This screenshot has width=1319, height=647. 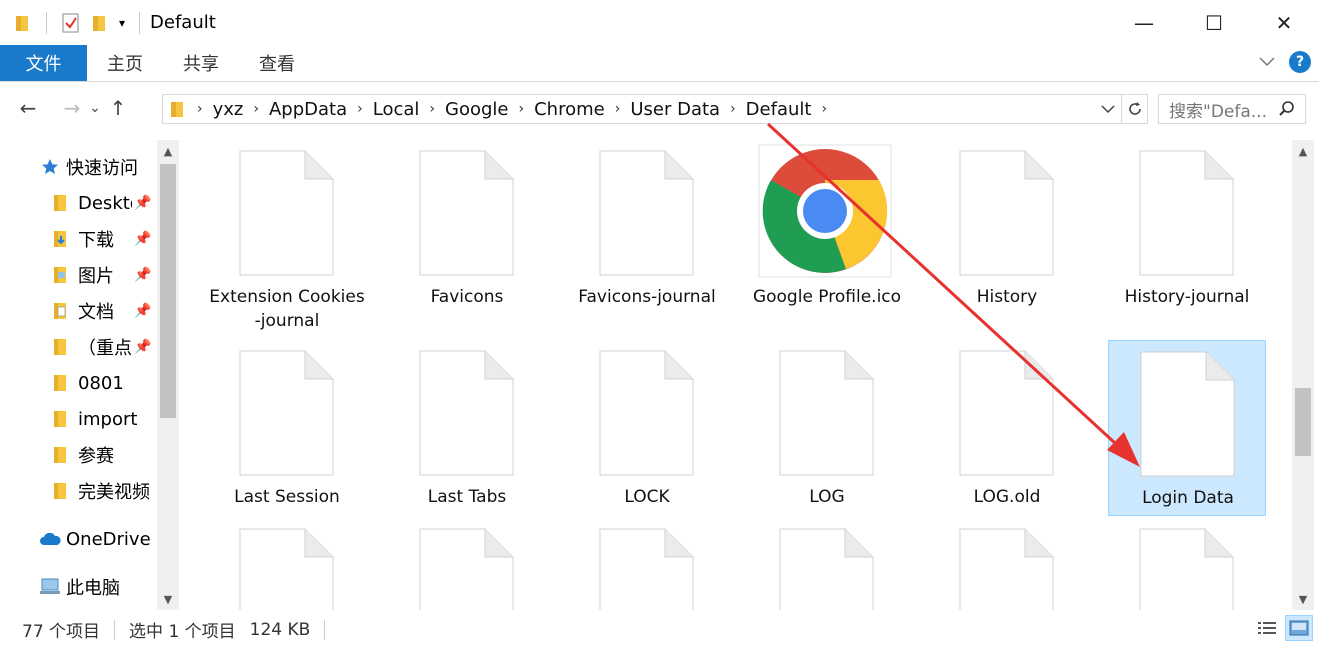 What do you see at coordinates (1267, 62) in the screenshot?
I see `expand-ribbon-chevron-icon` at bounding box center [1267, 62].